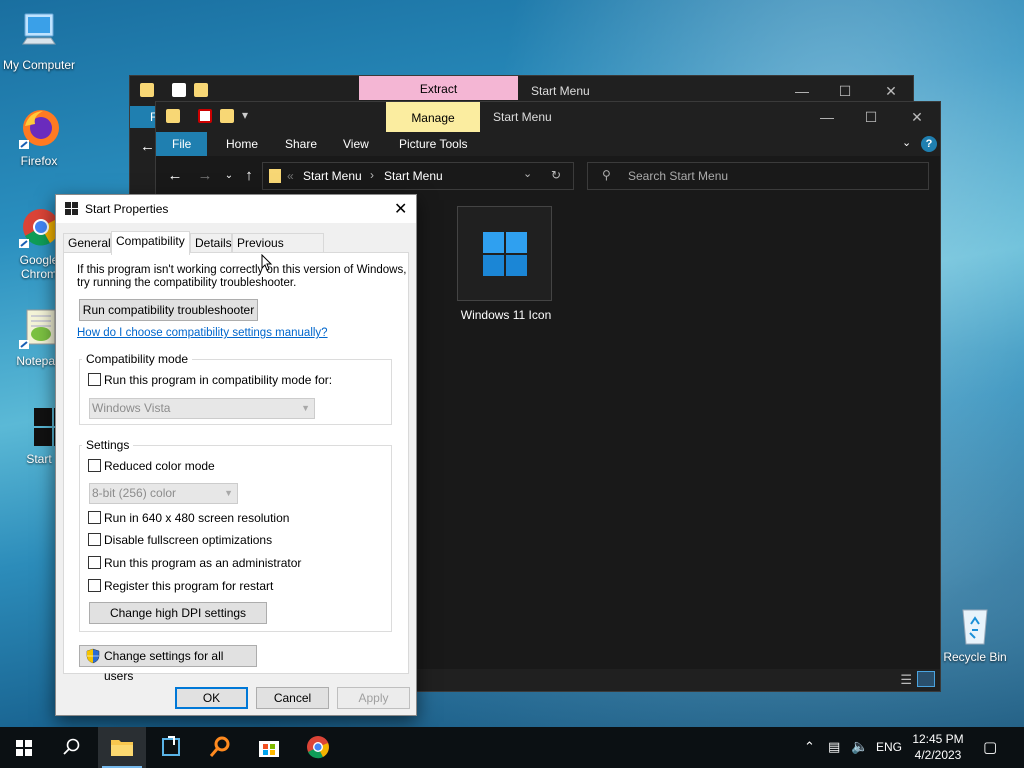  I want to click on start-button, so click(24, 747).